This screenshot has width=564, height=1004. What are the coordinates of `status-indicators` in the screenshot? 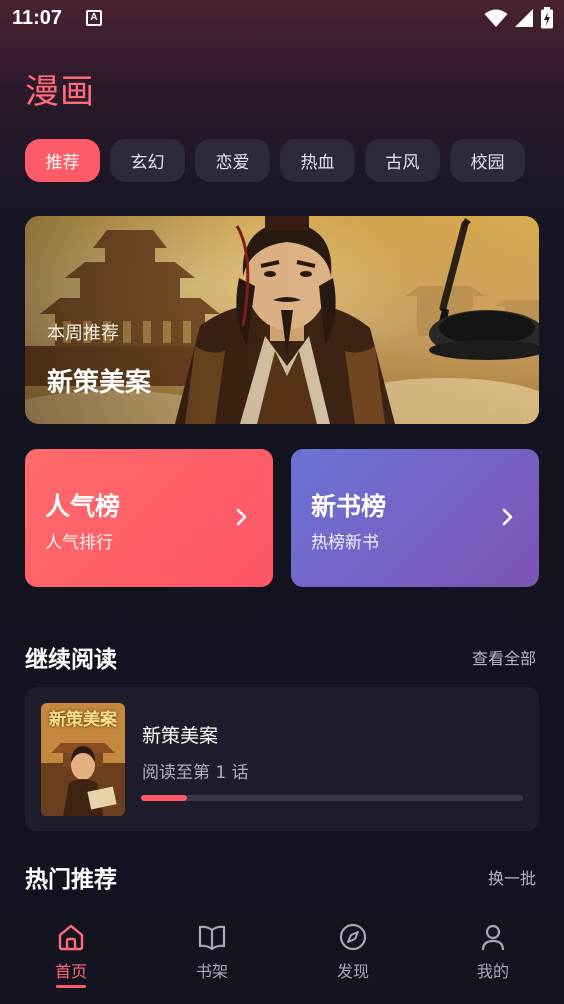 It's located at (519, 18).